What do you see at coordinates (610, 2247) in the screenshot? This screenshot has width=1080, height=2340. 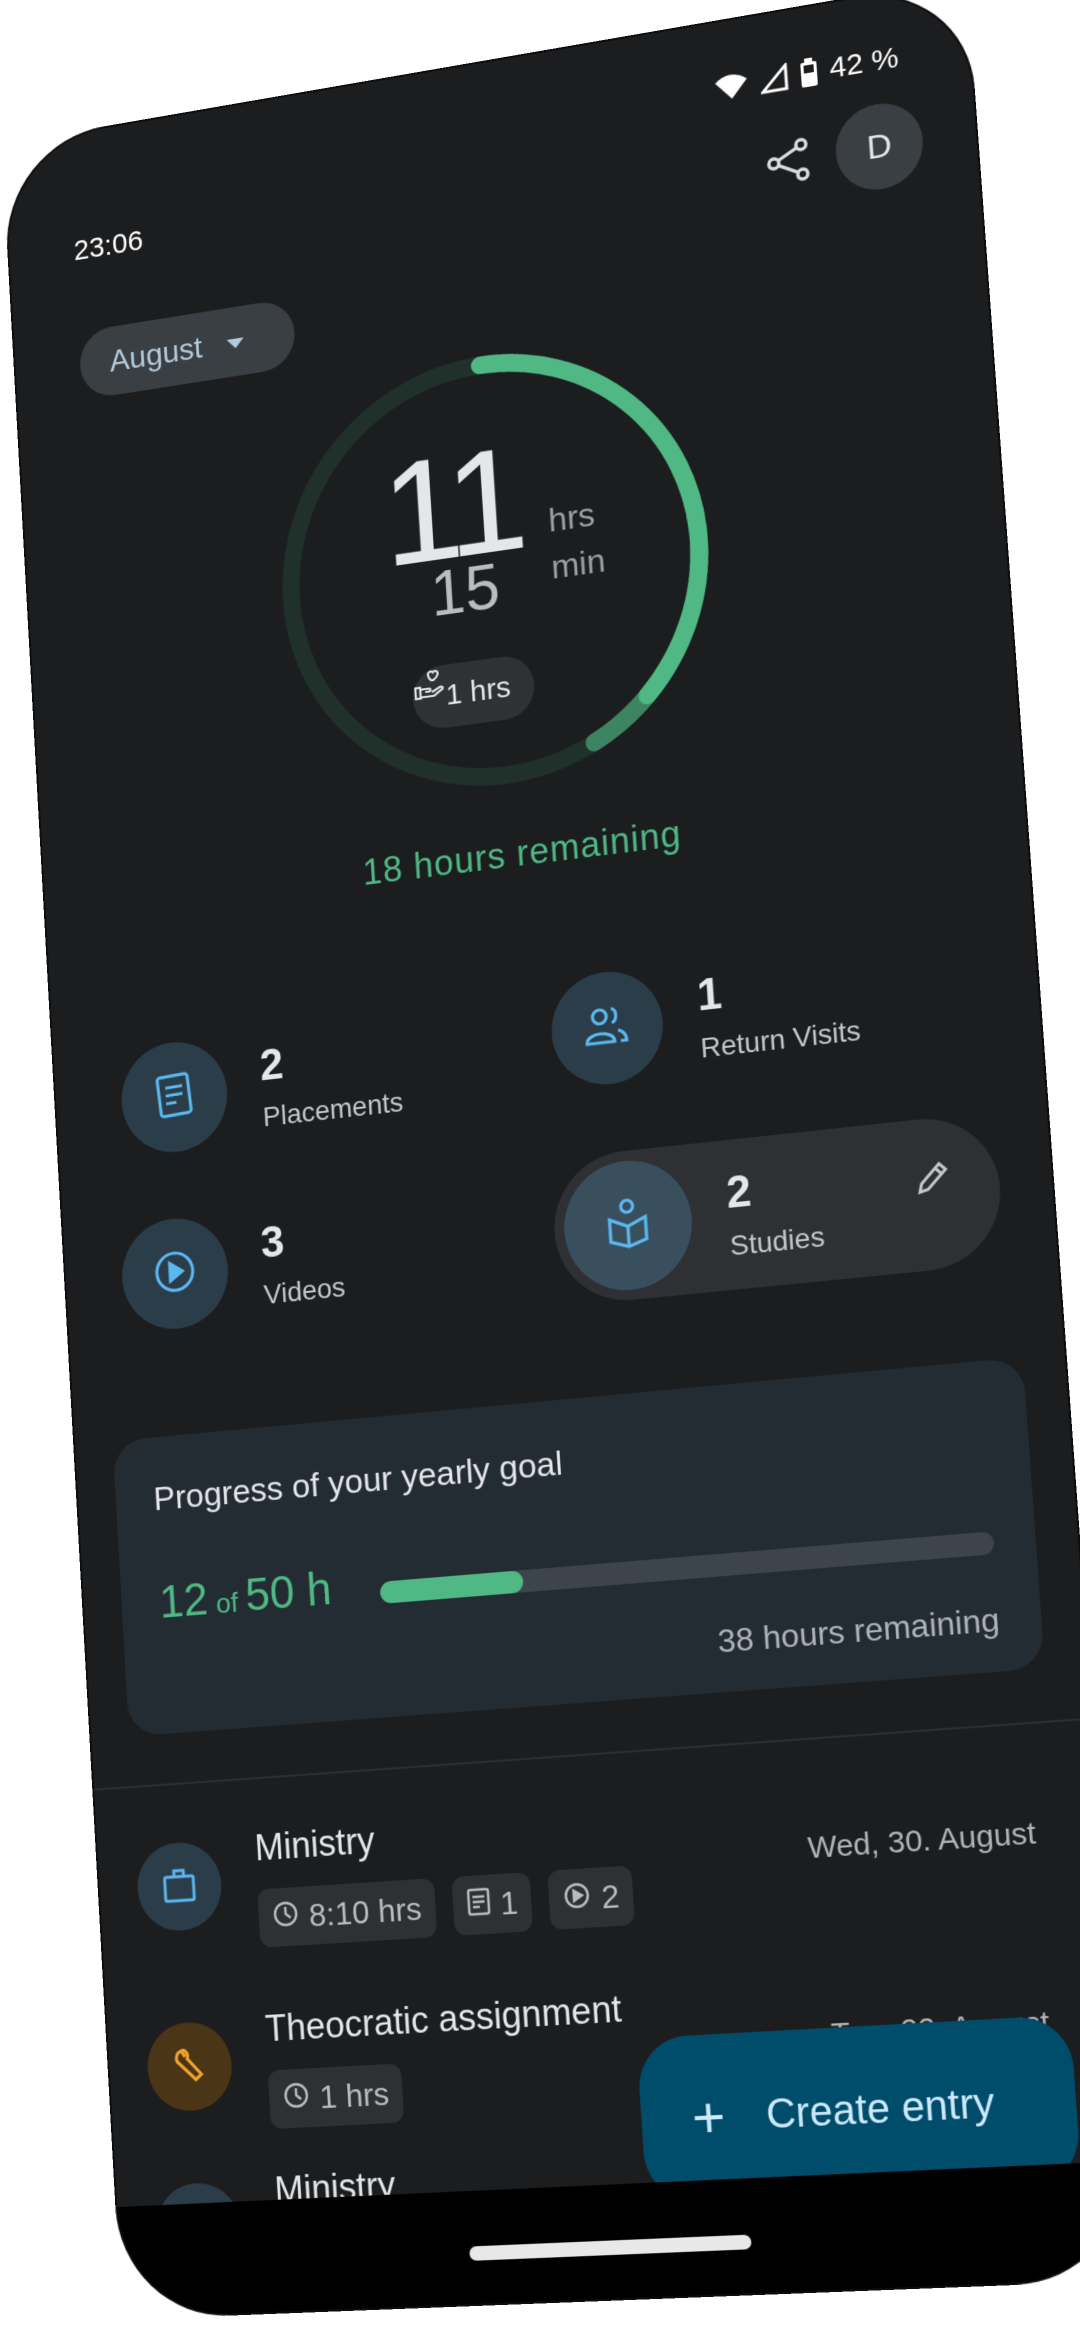 I see `home-indicator` at bounding box center [610, 2247].